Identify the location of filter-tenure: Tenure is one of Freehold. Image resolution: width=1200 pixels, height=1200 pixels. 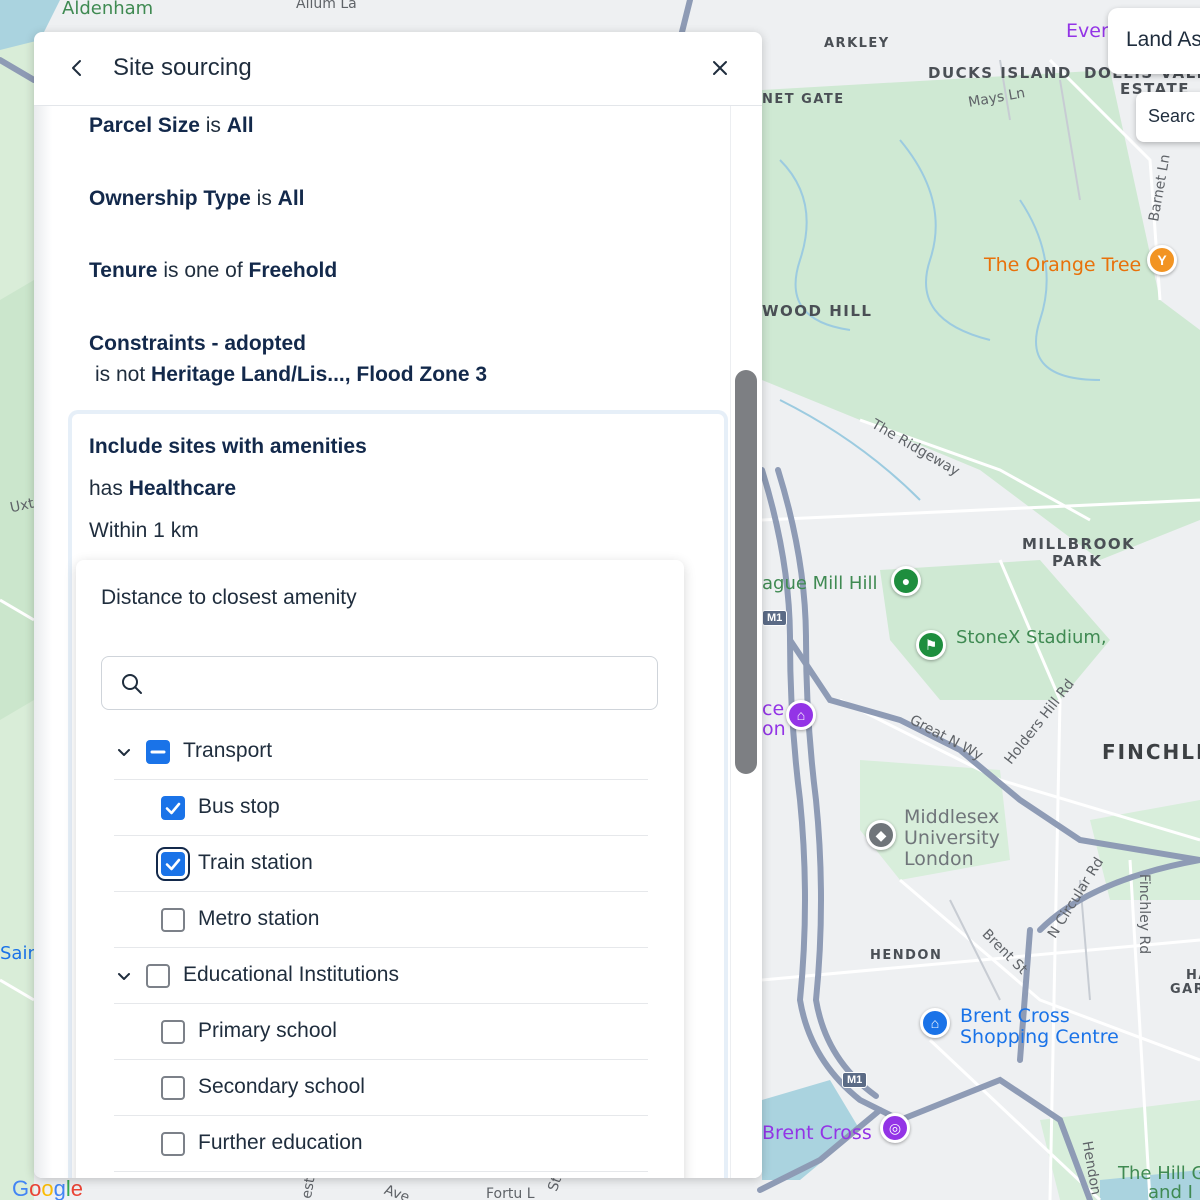
(213, 271).